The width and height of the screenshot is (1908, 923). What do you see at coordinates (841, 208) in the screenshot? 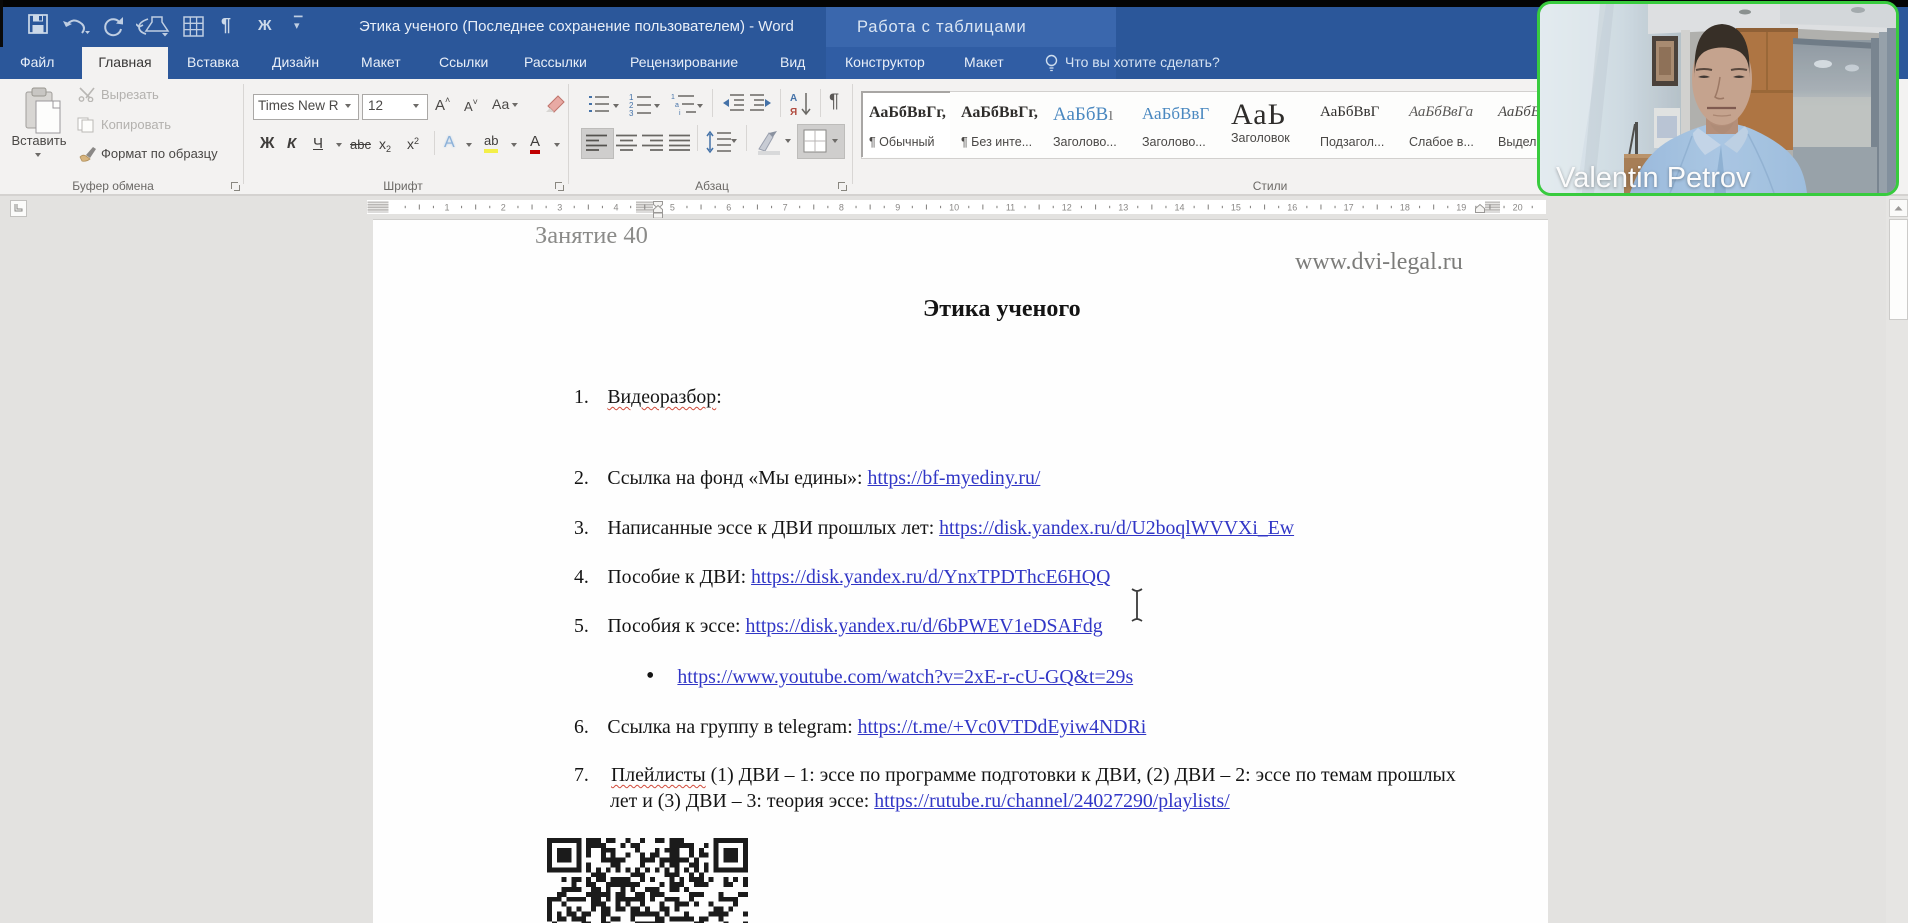
I see `svg-text: 8` at bounding box center [841, 208].